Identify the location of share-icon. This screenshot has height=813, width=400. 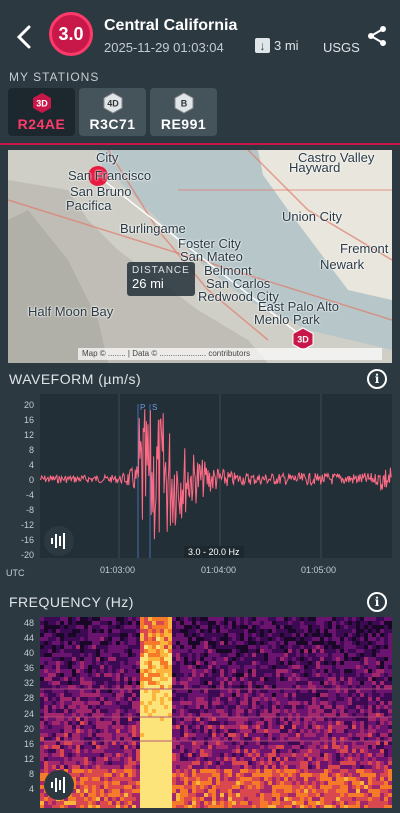
(377, 36).